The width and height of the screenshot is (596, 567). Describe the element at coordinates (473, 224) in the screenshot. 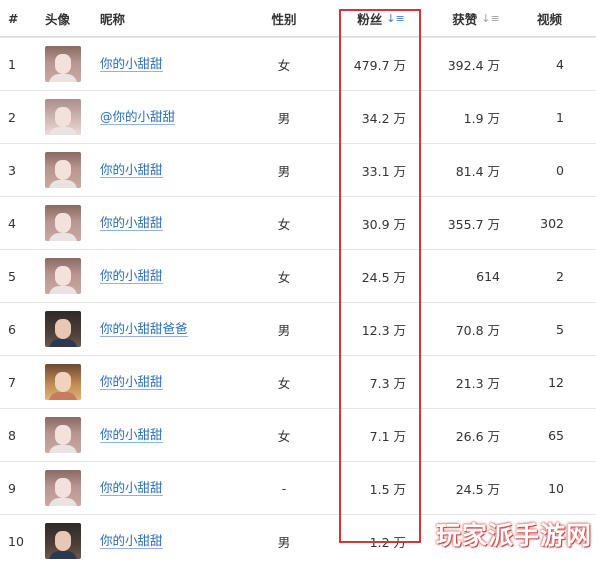

I see `likes-cell: 355.7 万` at that location.